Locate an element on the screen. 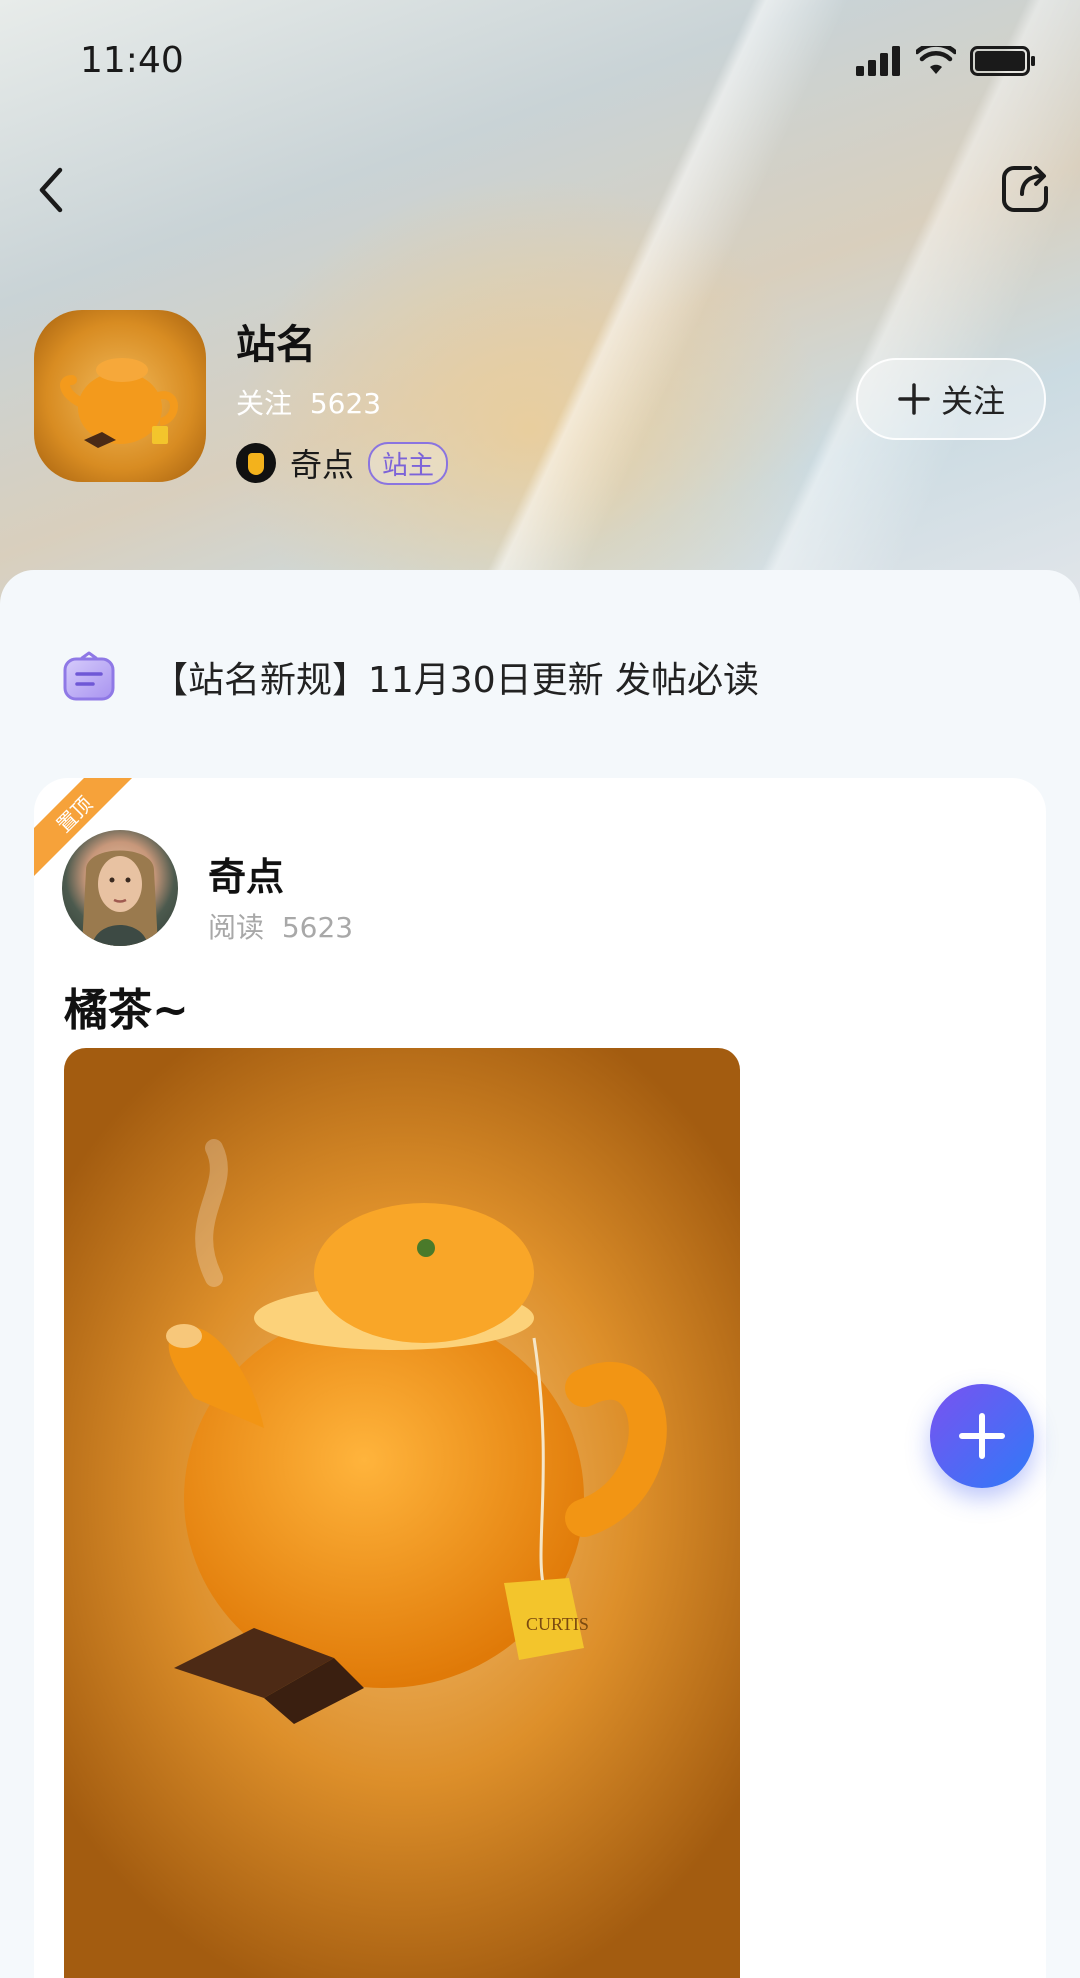 Image resolution: width=1080 pixels, height=1978 pixels. read-number: 5623 is located at coordinates (317, 927).